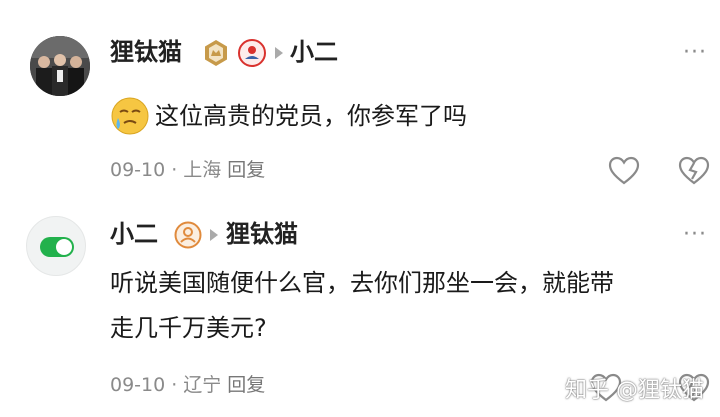  I want to click on comment-meta: 09-10 · 辽宁 回复, so click(188, 385).